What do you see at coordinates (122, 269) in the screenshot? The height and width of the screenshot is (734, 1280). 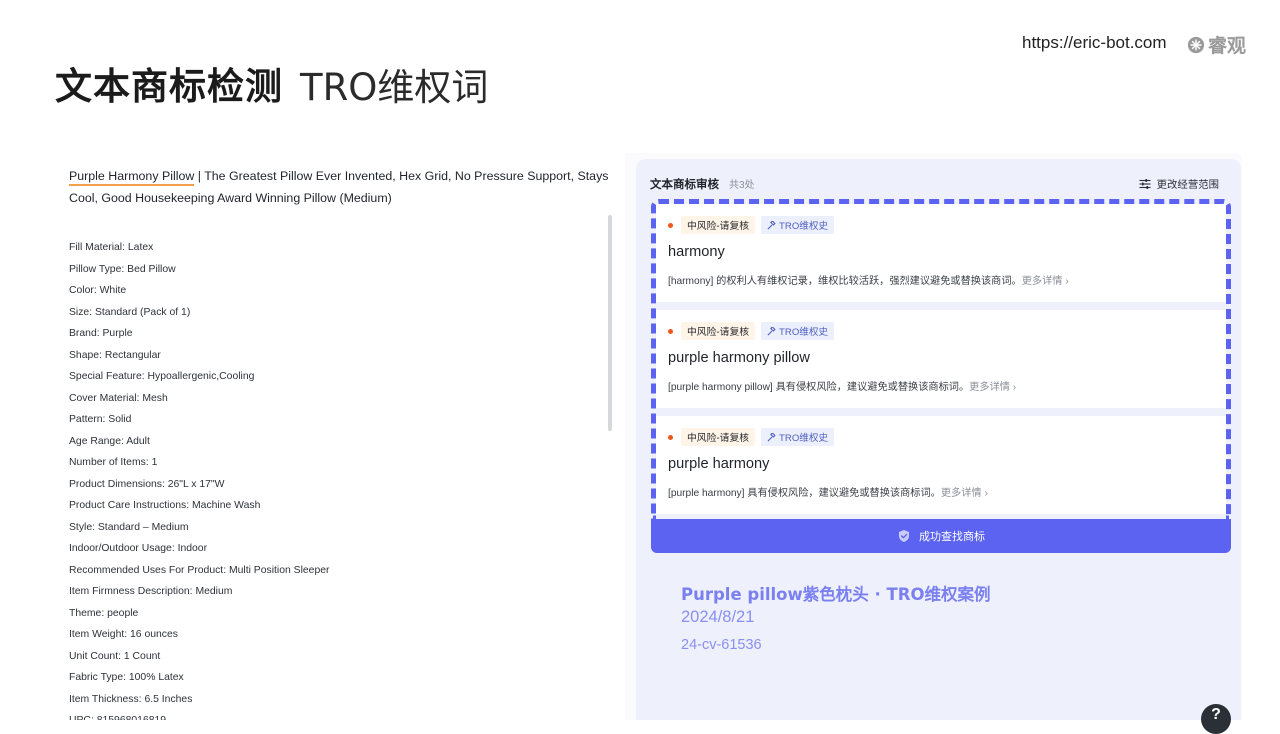 I see `attribute-item: Pillow Type: Bed Pillow` at bounding box center [122, 269].